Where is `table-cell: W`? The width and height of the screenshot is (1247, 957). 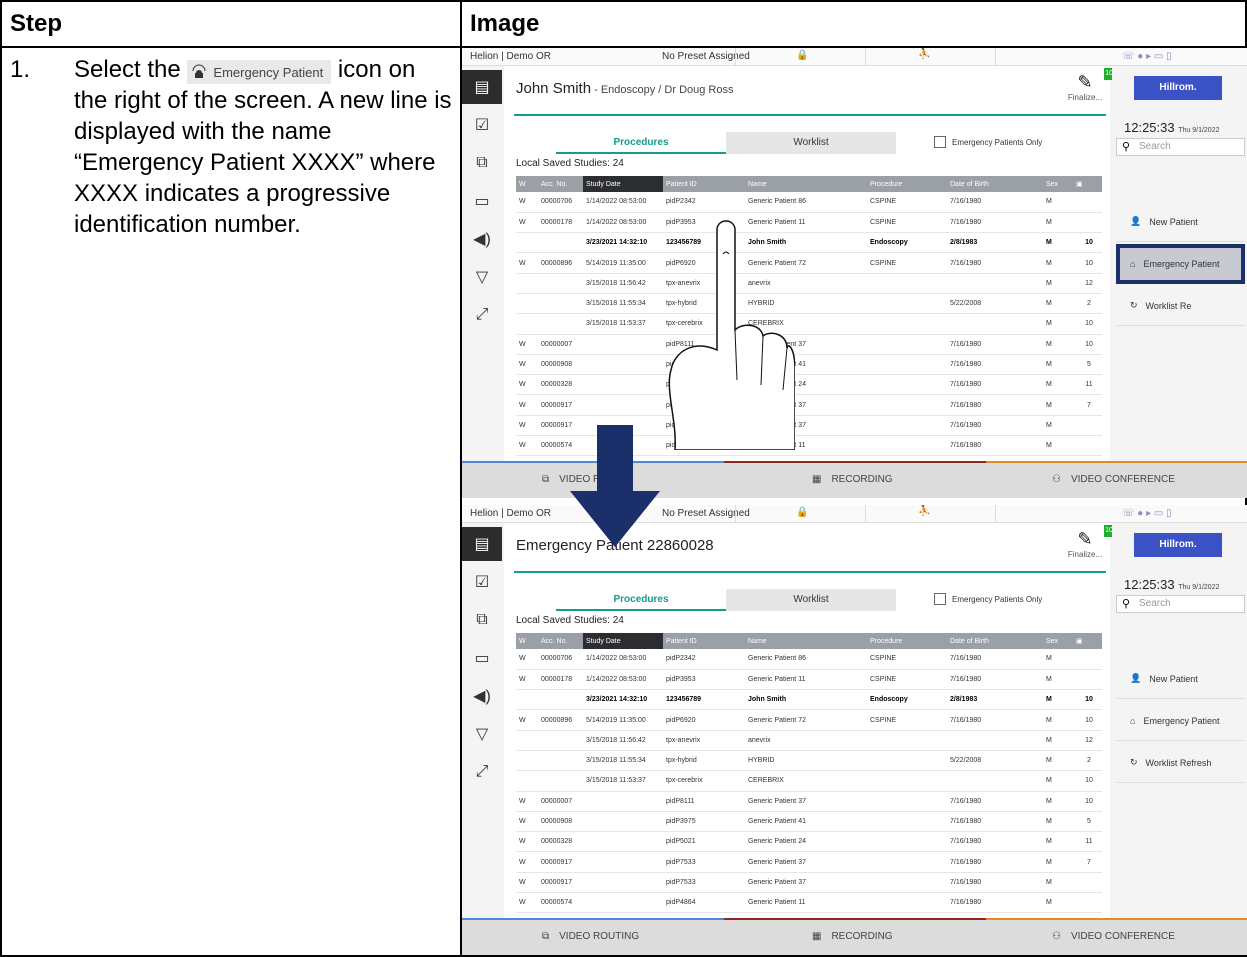
table-cell: W is located at coordinates (527, 862).